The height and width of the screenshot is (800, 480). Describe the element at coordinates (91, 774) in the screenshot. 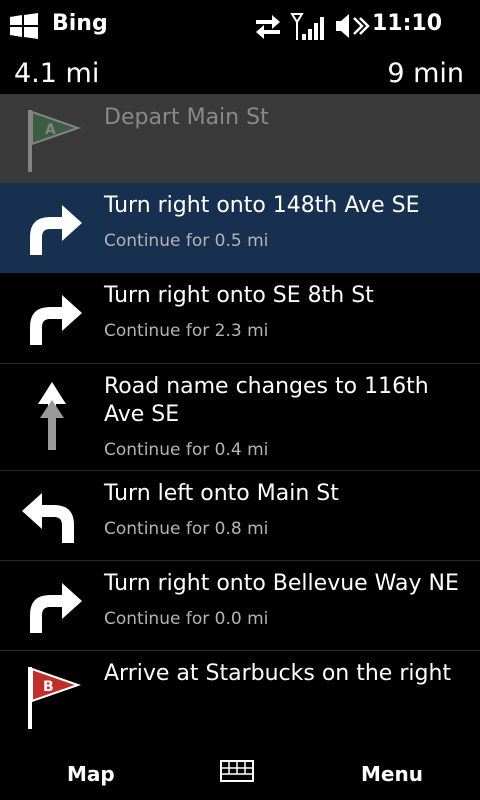

I see `map-button: Map` at that location.